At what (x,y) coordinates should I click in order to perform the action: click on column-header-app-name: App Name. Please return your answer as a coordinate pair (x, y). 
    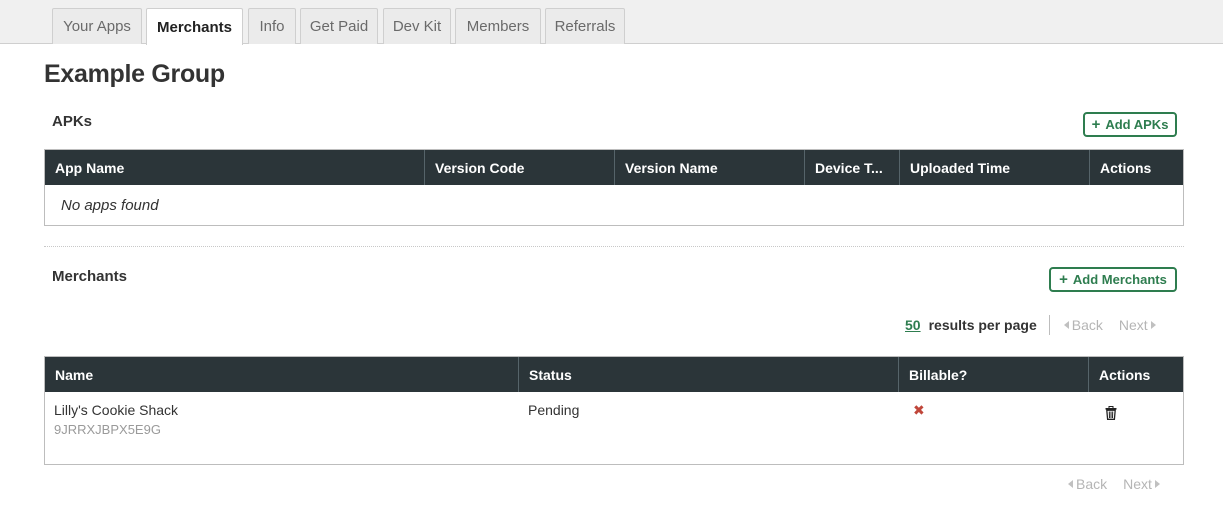
    Looking at the image, I should click on (235, 167).